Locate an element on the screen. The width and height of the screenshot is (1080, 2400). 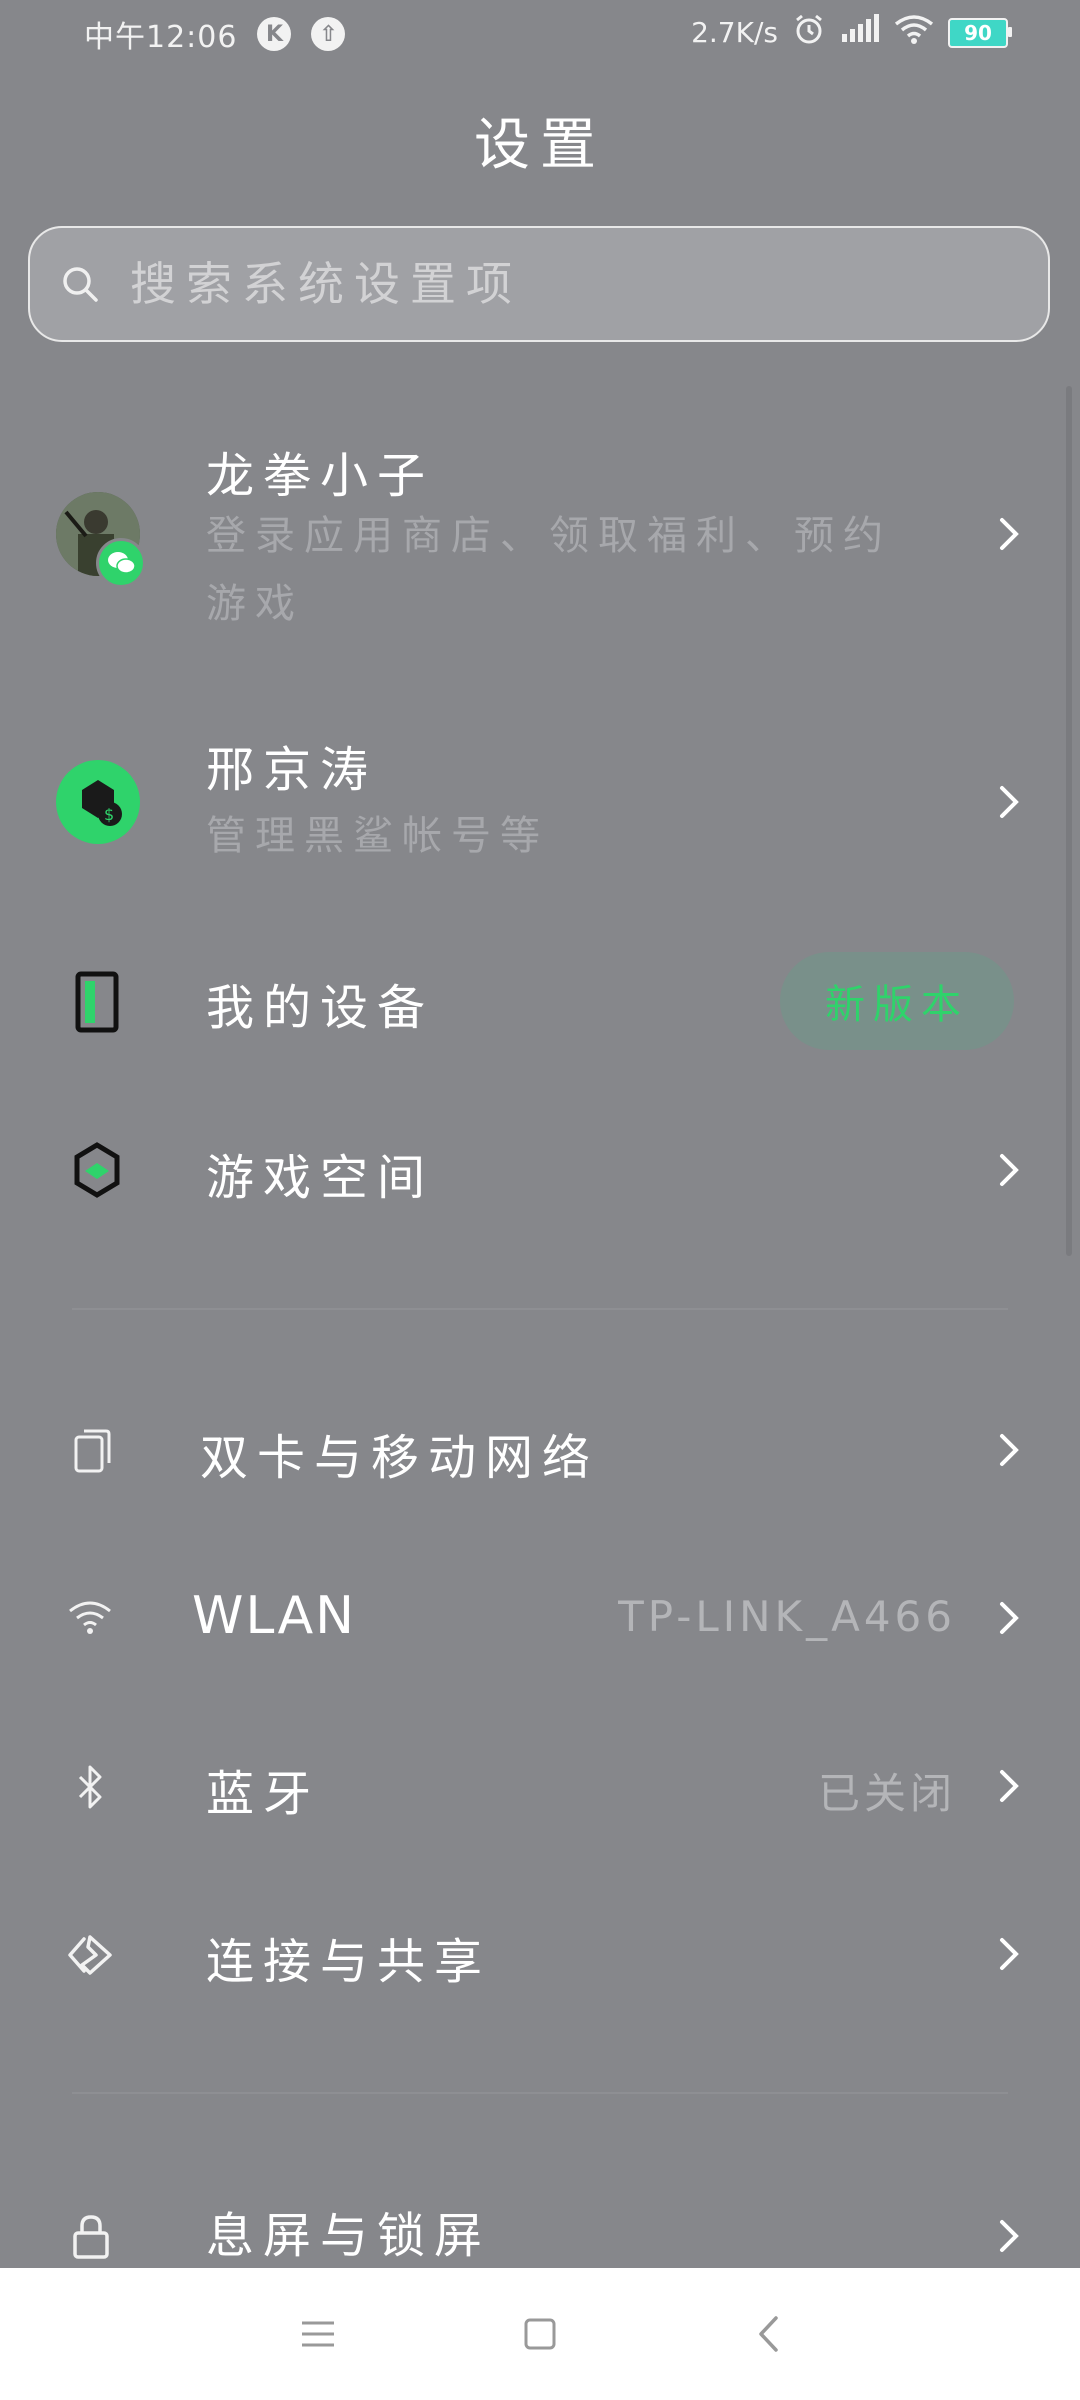
k-app-icon: K is located at coordinates (274, 34).